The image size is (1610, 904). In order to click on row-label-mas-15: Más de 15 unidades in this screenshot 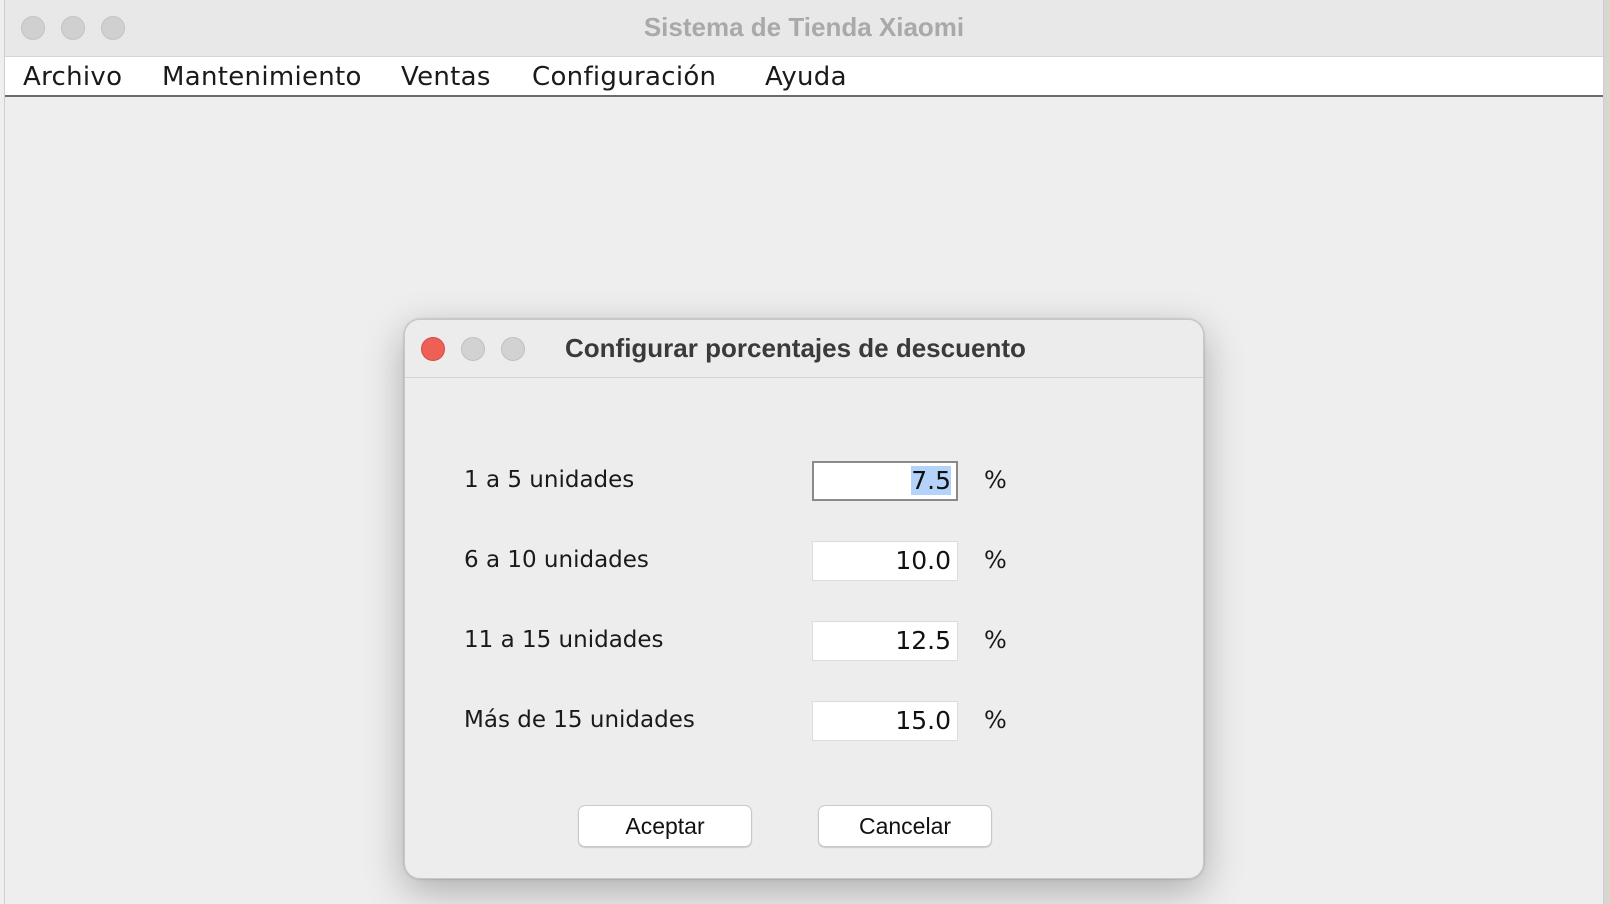, I will do `click(579, 720)`.